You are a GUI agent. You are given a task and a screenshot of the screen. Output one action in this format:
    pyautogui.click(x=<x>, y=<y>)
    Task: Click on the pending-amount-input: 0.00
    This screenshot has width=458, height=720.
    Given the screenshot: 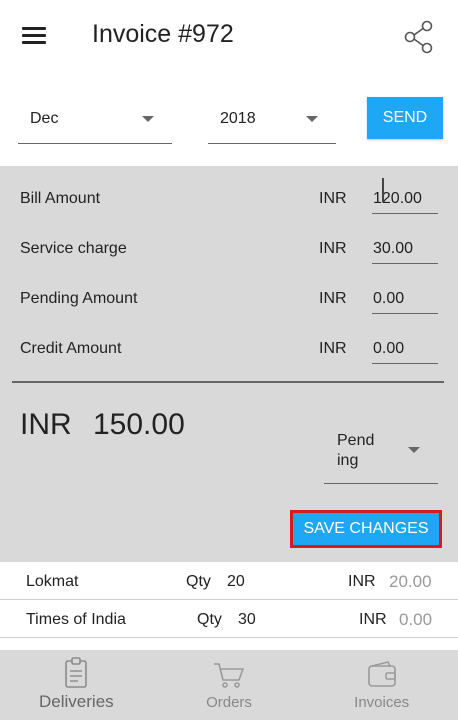 What is the action you would take?
    pyautogui.click(x=405, y=299)
    